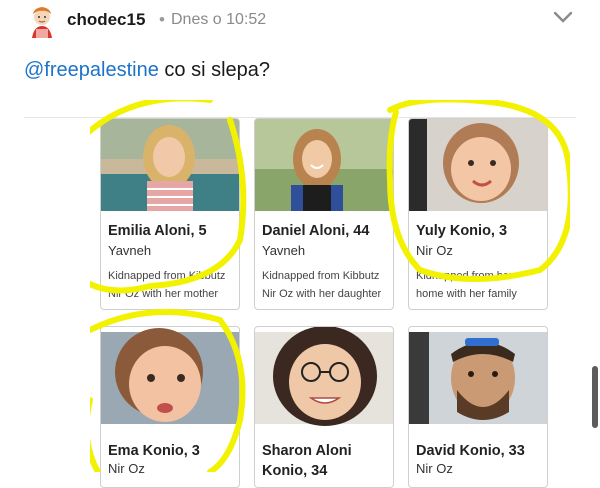 This screenshot has width=600, height=488. I want to click on message-text: co si slepa?, so click(217, 70).